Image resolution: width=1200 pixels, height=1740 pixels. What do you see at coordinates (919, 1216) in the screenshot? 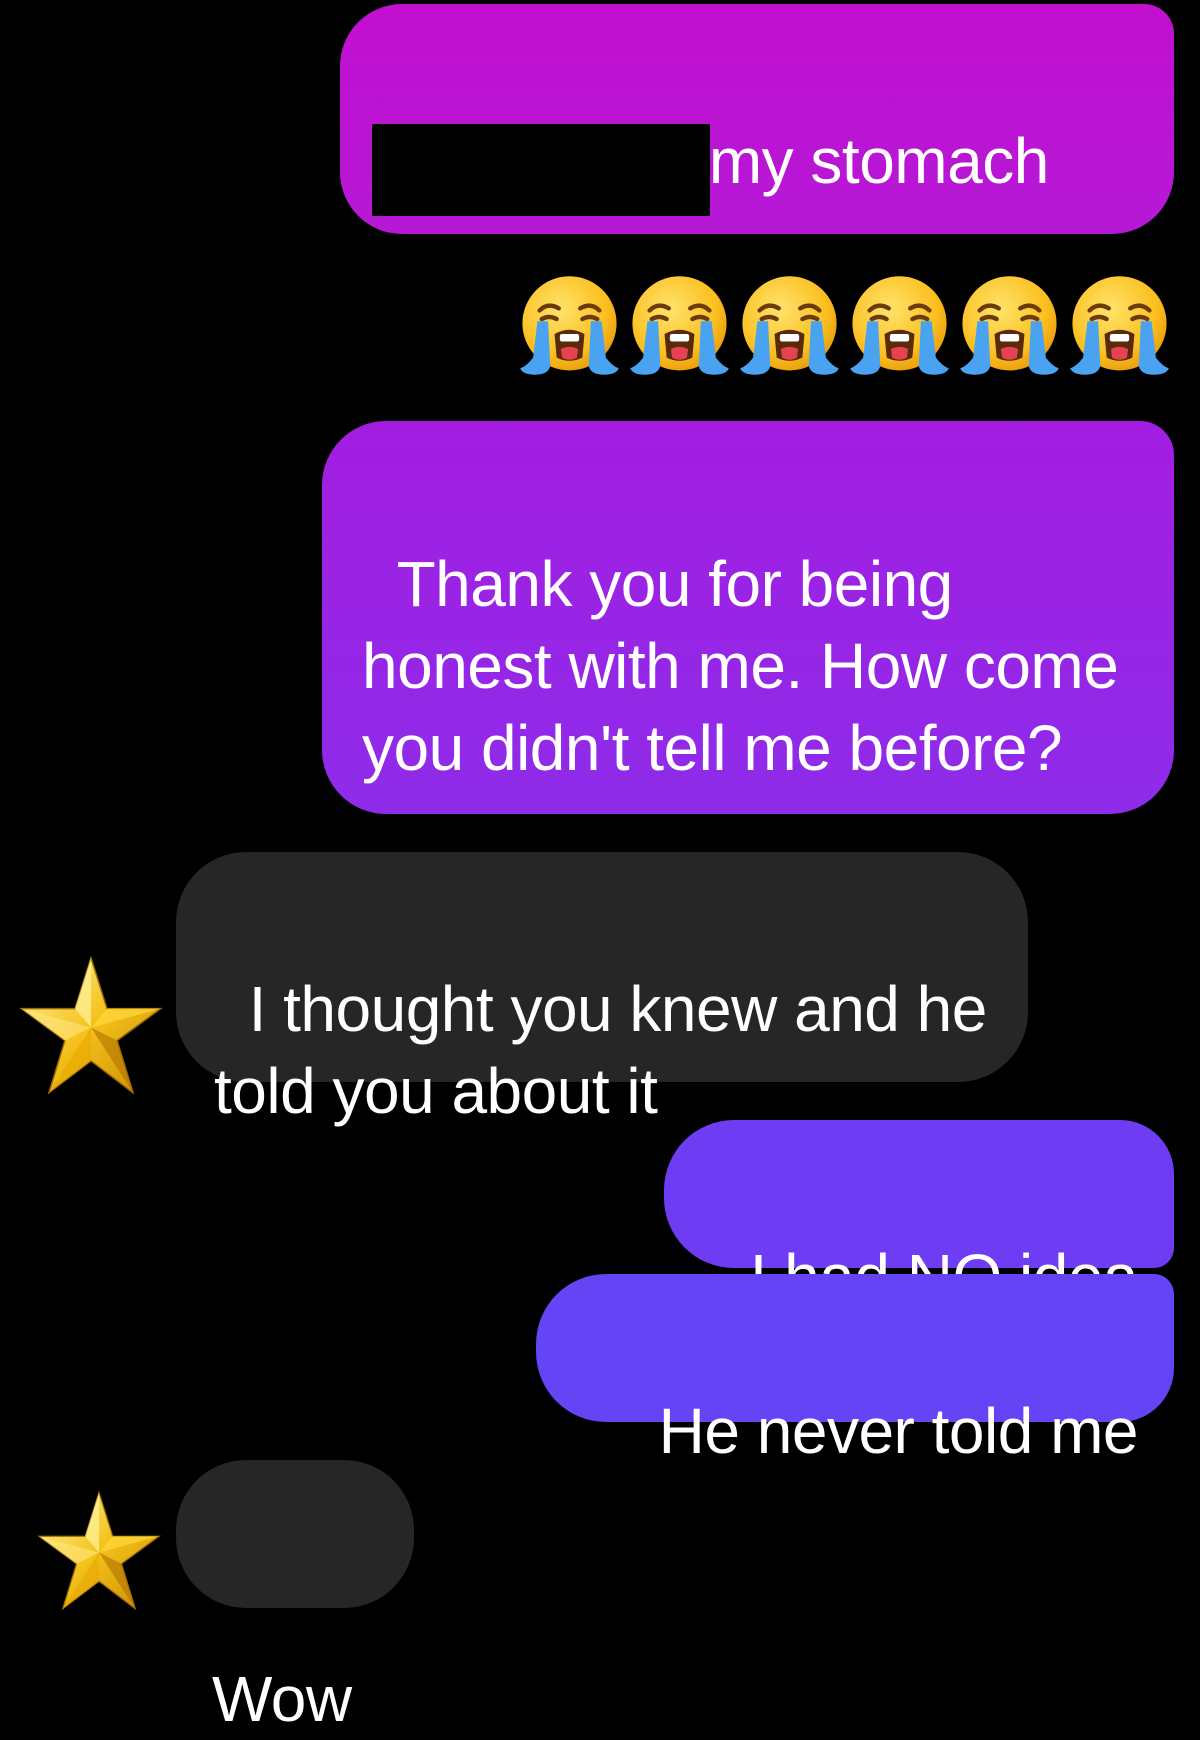
I see `message-bubble-sent: I had NO idea` at bounding box center [919, 1216].